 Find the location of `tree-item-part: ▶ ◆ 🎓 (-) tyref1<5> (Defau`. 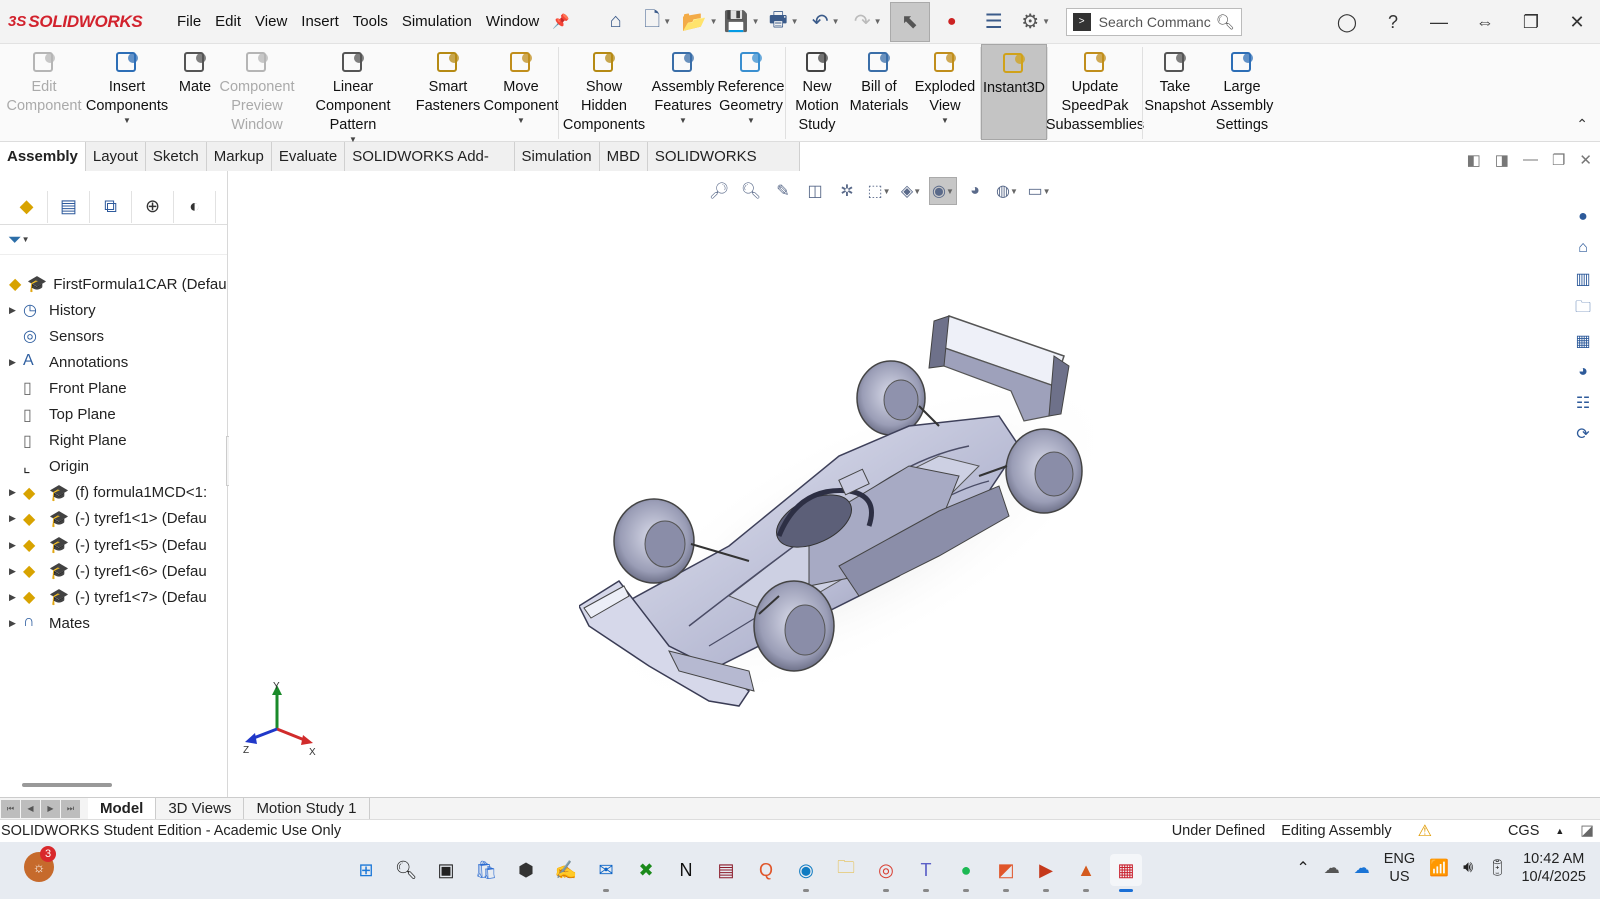

tree-item-part: ▶ ◆ 🎓 (-) tyref1<5> (Defau is located at coordinates (113, 545).